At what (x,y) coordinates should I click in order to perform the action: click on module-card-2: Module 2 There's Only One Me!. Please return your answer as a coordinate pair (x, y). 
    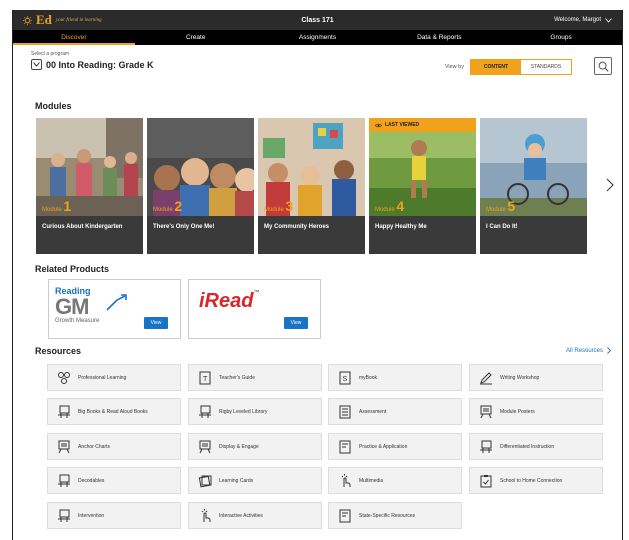
    Looking at the image, I should click on (200, 186).